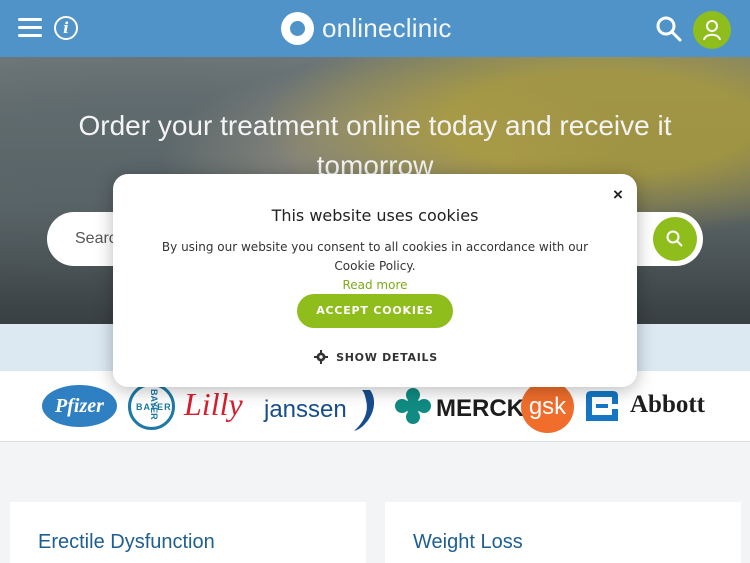  I want to click on close-icon: ×, so click(618, 195).